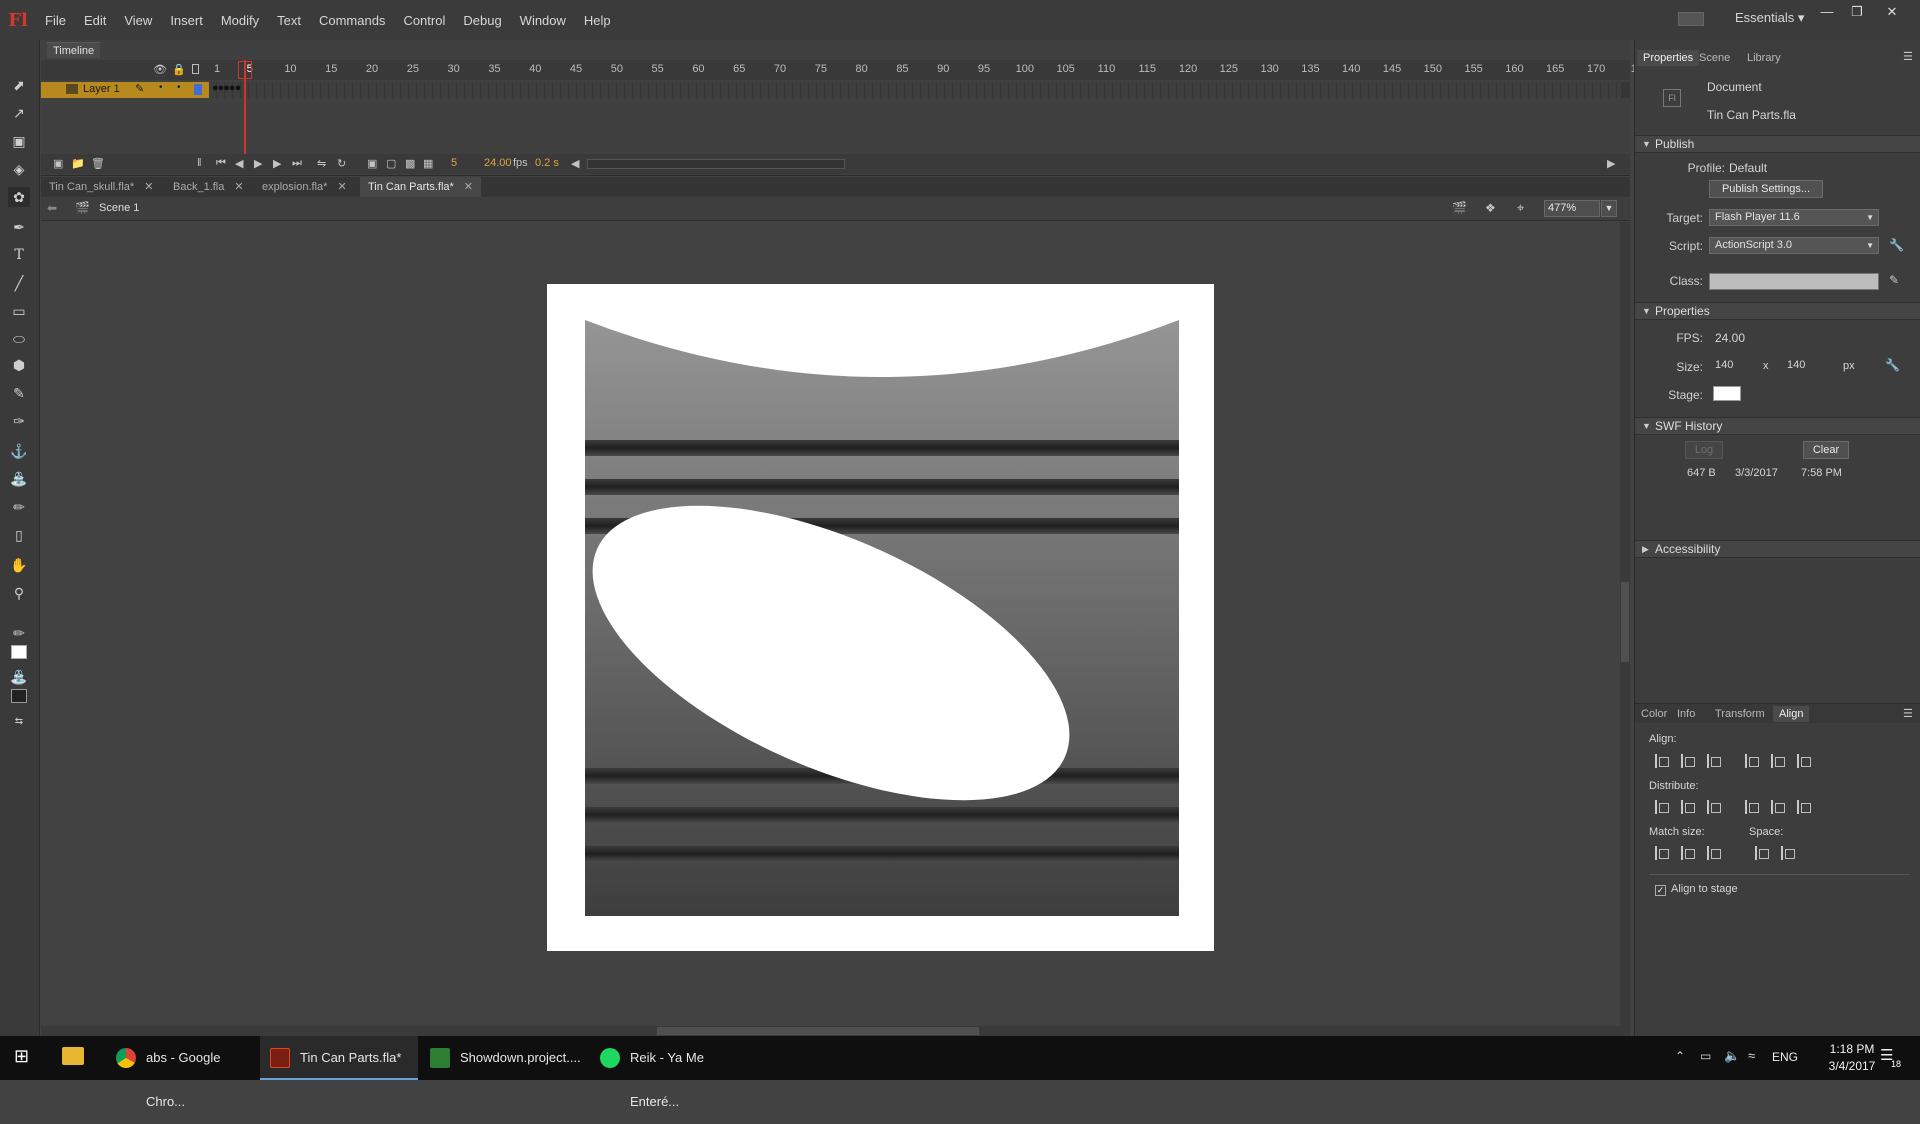 This screenshot has height=1124, width=1920. Describe the element at coordinates (1691, 19) in the screenshot. I see `sync-settings-icon` at that location.